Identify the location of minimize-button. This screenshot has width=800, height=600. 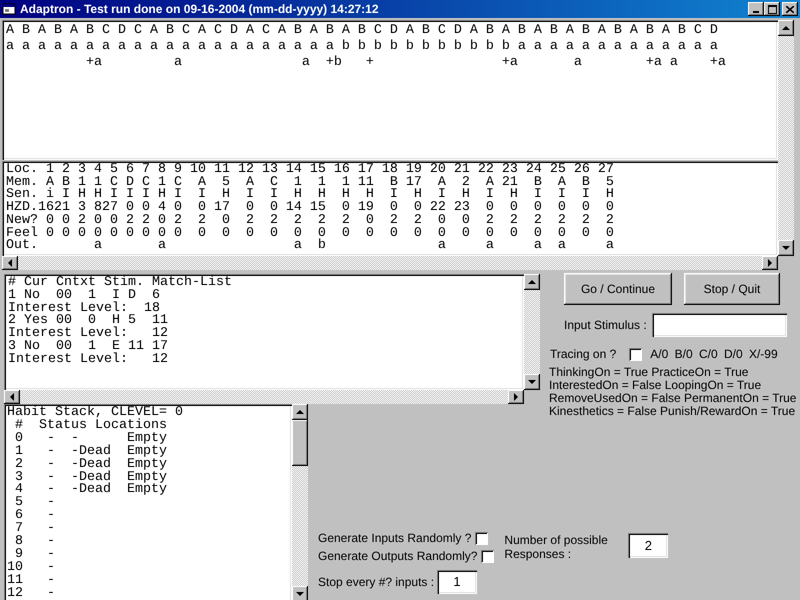
(756, 9).